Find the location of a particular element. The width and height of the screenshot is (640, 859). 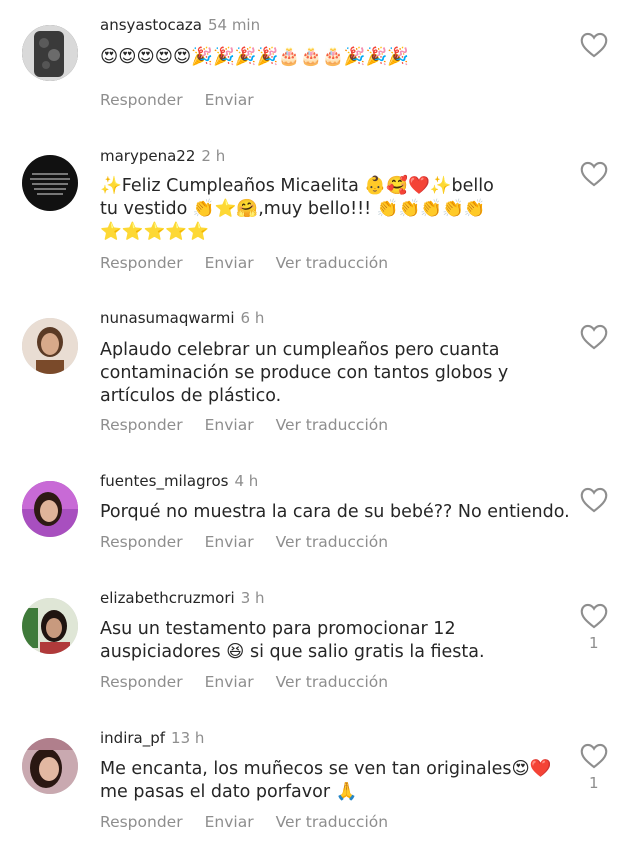

comment-header: fuentes_milagros 4 h is located at coordinates (179, 481).